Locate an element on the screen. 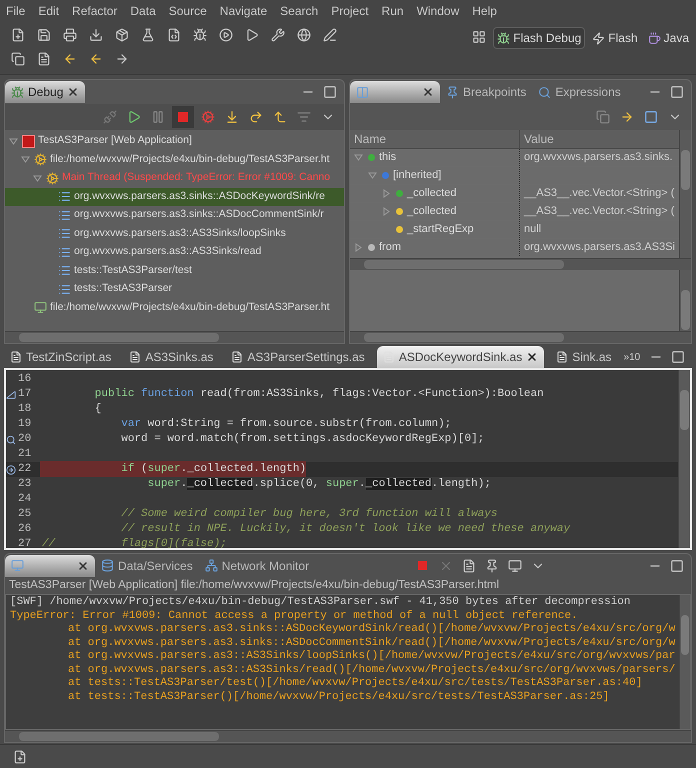  lightning-icon is located at coordinates (599, 38).